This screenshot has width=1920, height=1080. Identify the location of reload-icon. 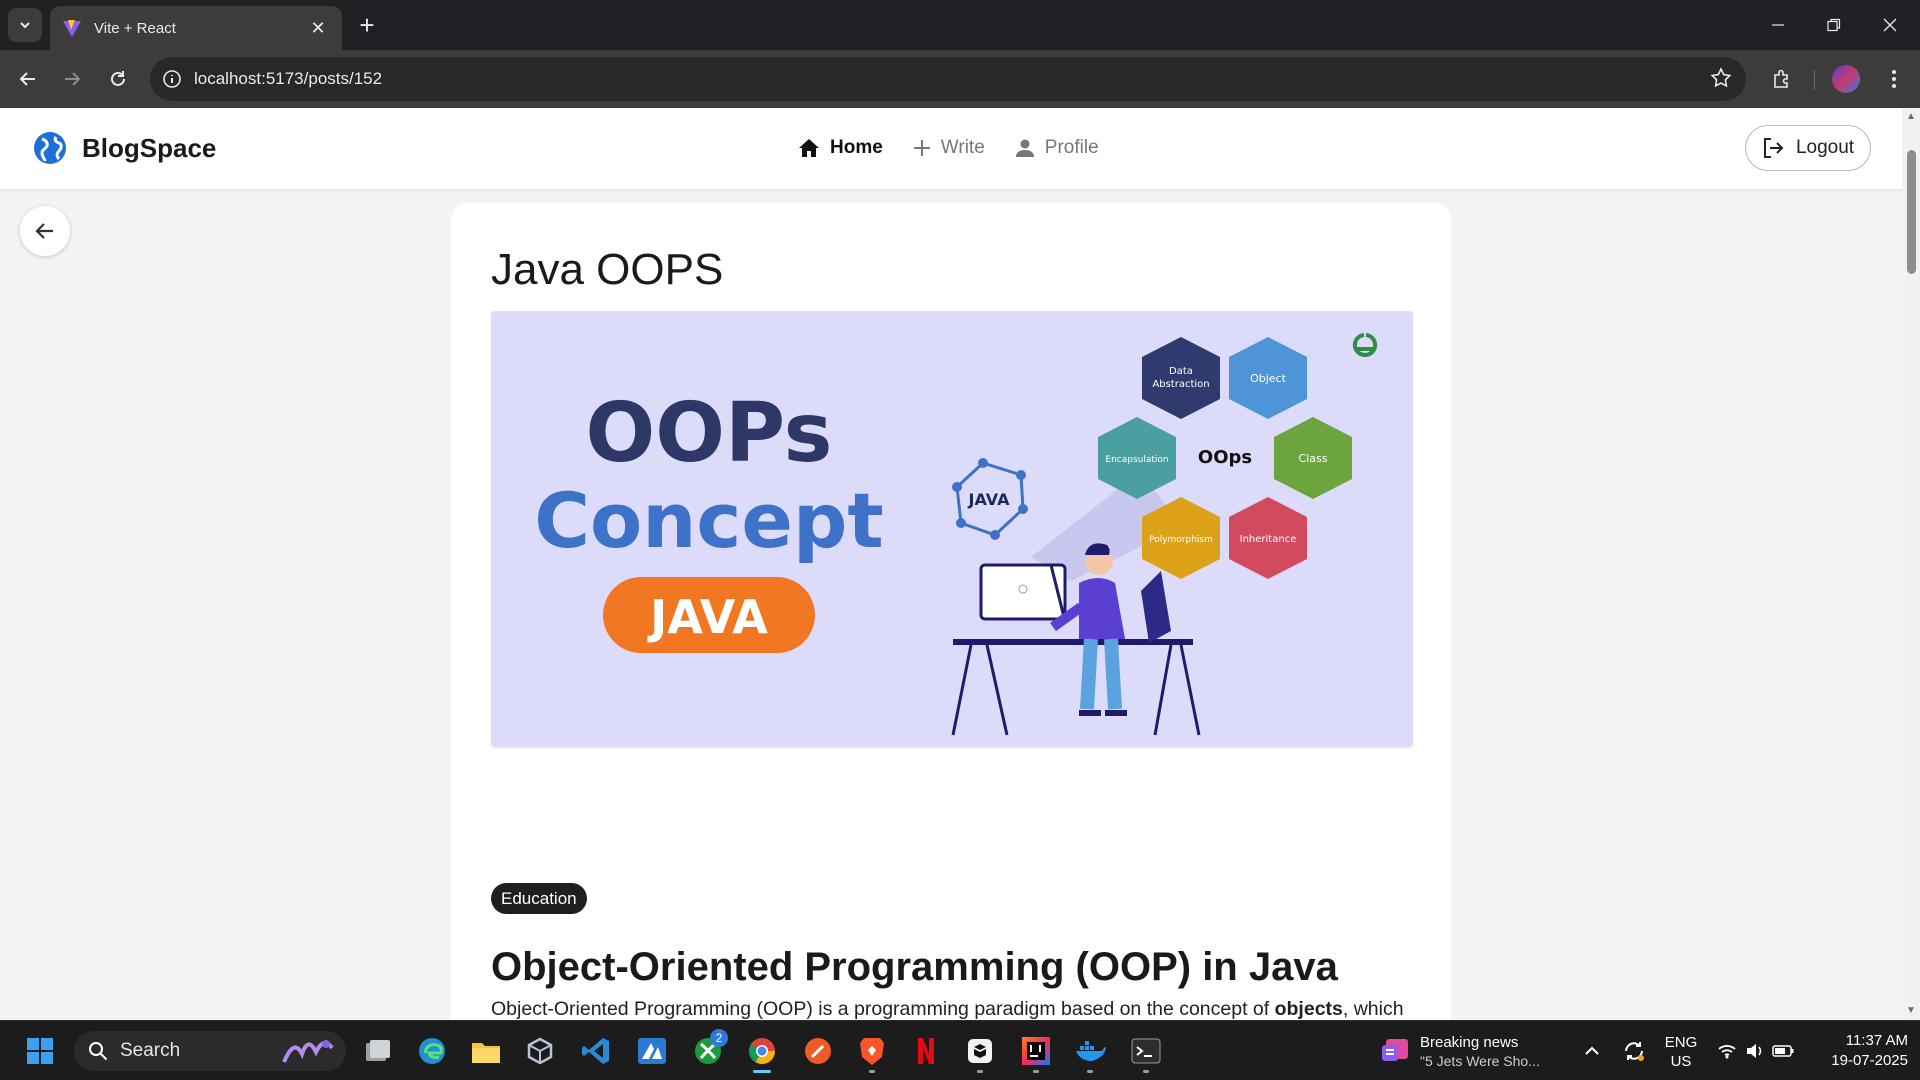
(118, 78).